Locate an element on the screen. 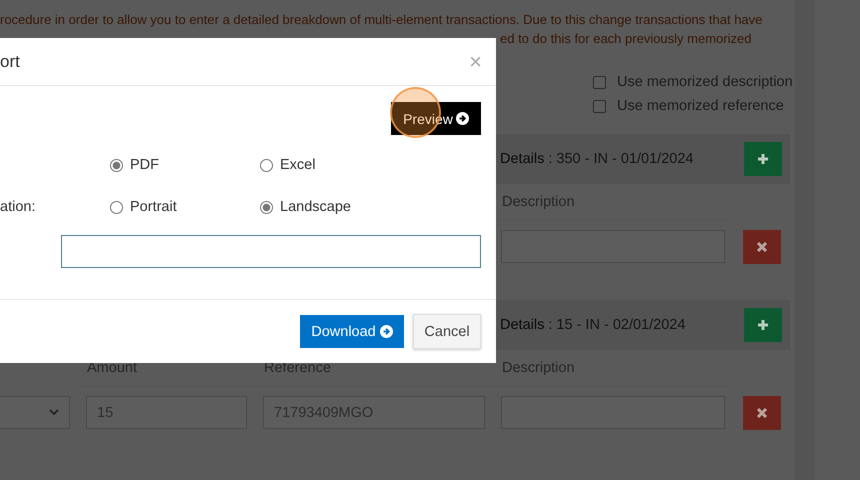  radio-label: Excel is located at coordinates (298, 165).